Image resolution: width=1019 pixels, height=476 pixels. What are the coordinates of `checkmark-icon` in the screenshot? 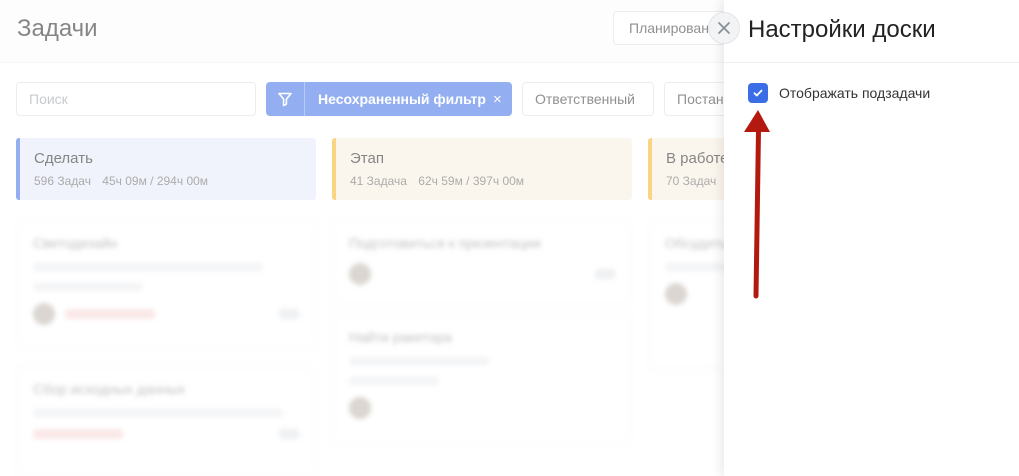 It's located at (758, 93).